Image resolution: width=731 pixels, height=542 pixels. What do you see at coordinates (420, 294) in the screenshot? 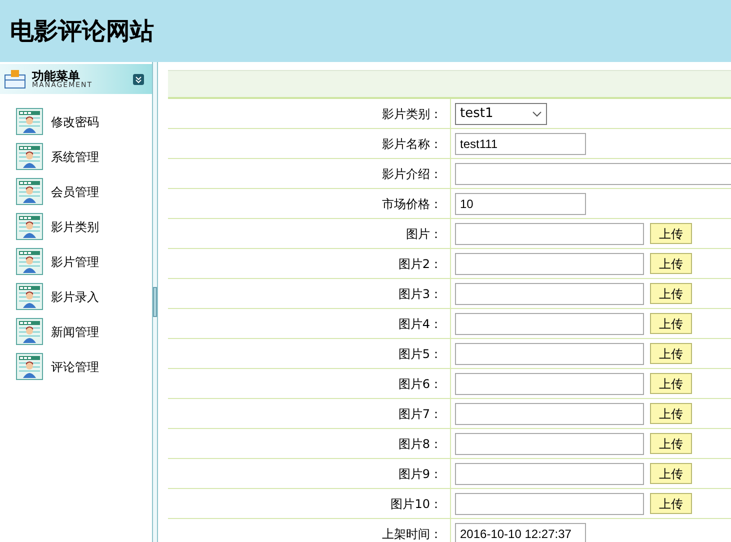
I see `field-label: 图片3：` at bounding box center [420, 294].